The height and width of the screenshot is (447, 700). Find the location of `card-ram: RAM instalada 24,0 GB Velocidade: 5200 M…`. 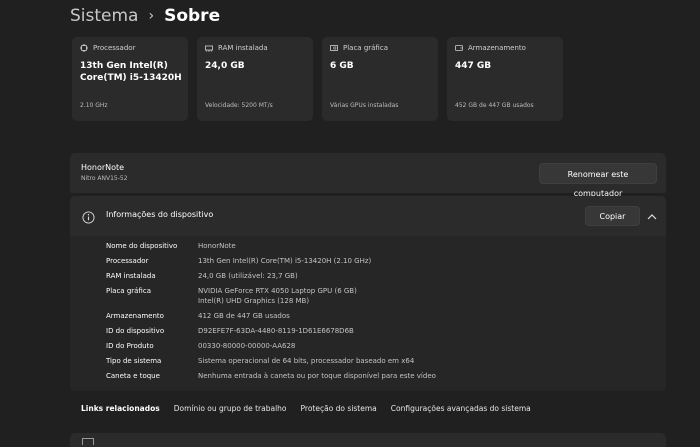

card-ram: RAM instalada 24,0 GB Velocidade: 5200 M… is located at coordinates (255, 79).